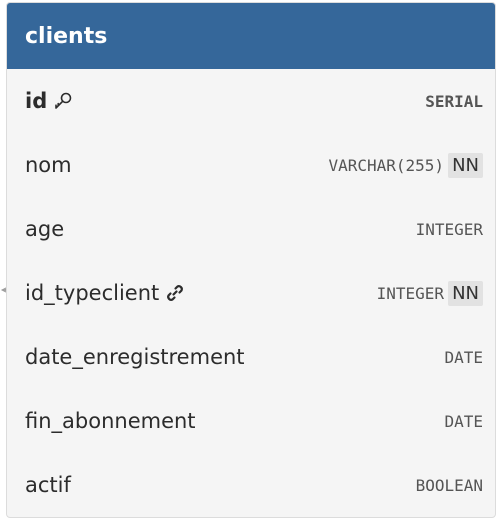 The width and height of the screenshot is (502, 522). Describe the element at coordinates (251, 36) in the screenshot. I see `table-header: clients` at that location.